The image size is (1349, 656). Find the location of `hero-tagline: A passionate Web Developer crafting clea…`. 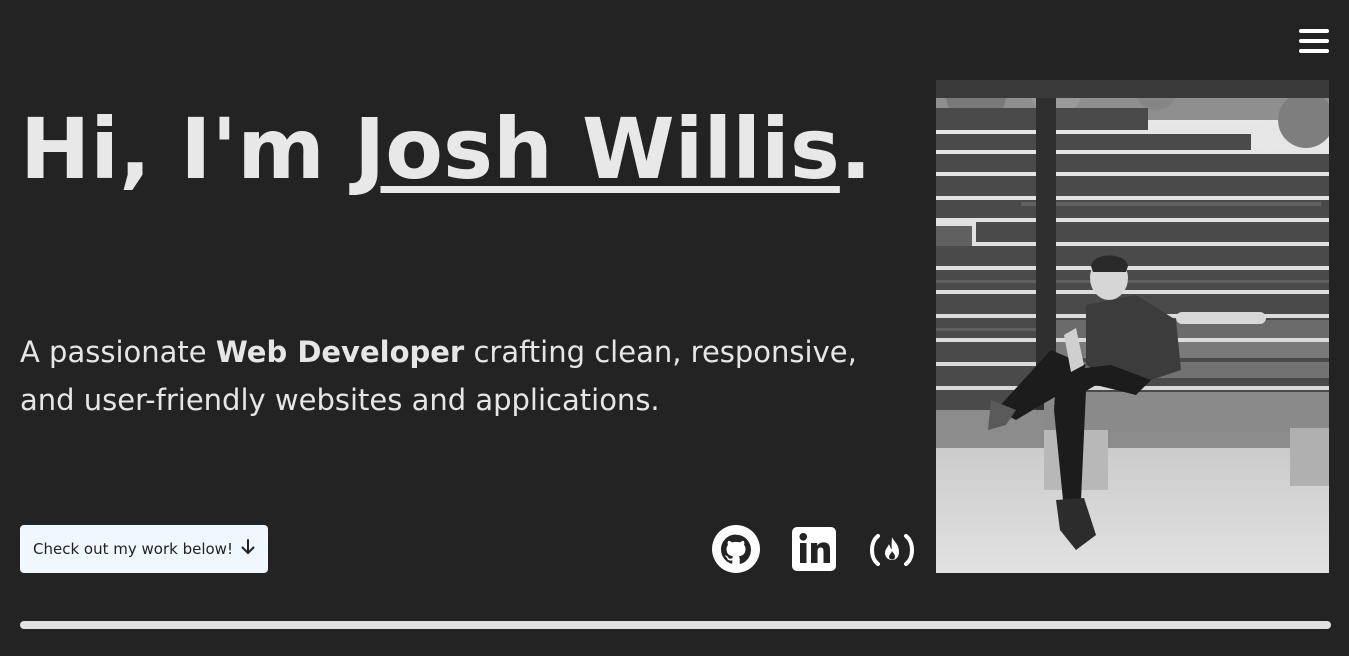

hero-tagline: A passionate Web Developer crafting clea… is located at coordinates (460, 376).